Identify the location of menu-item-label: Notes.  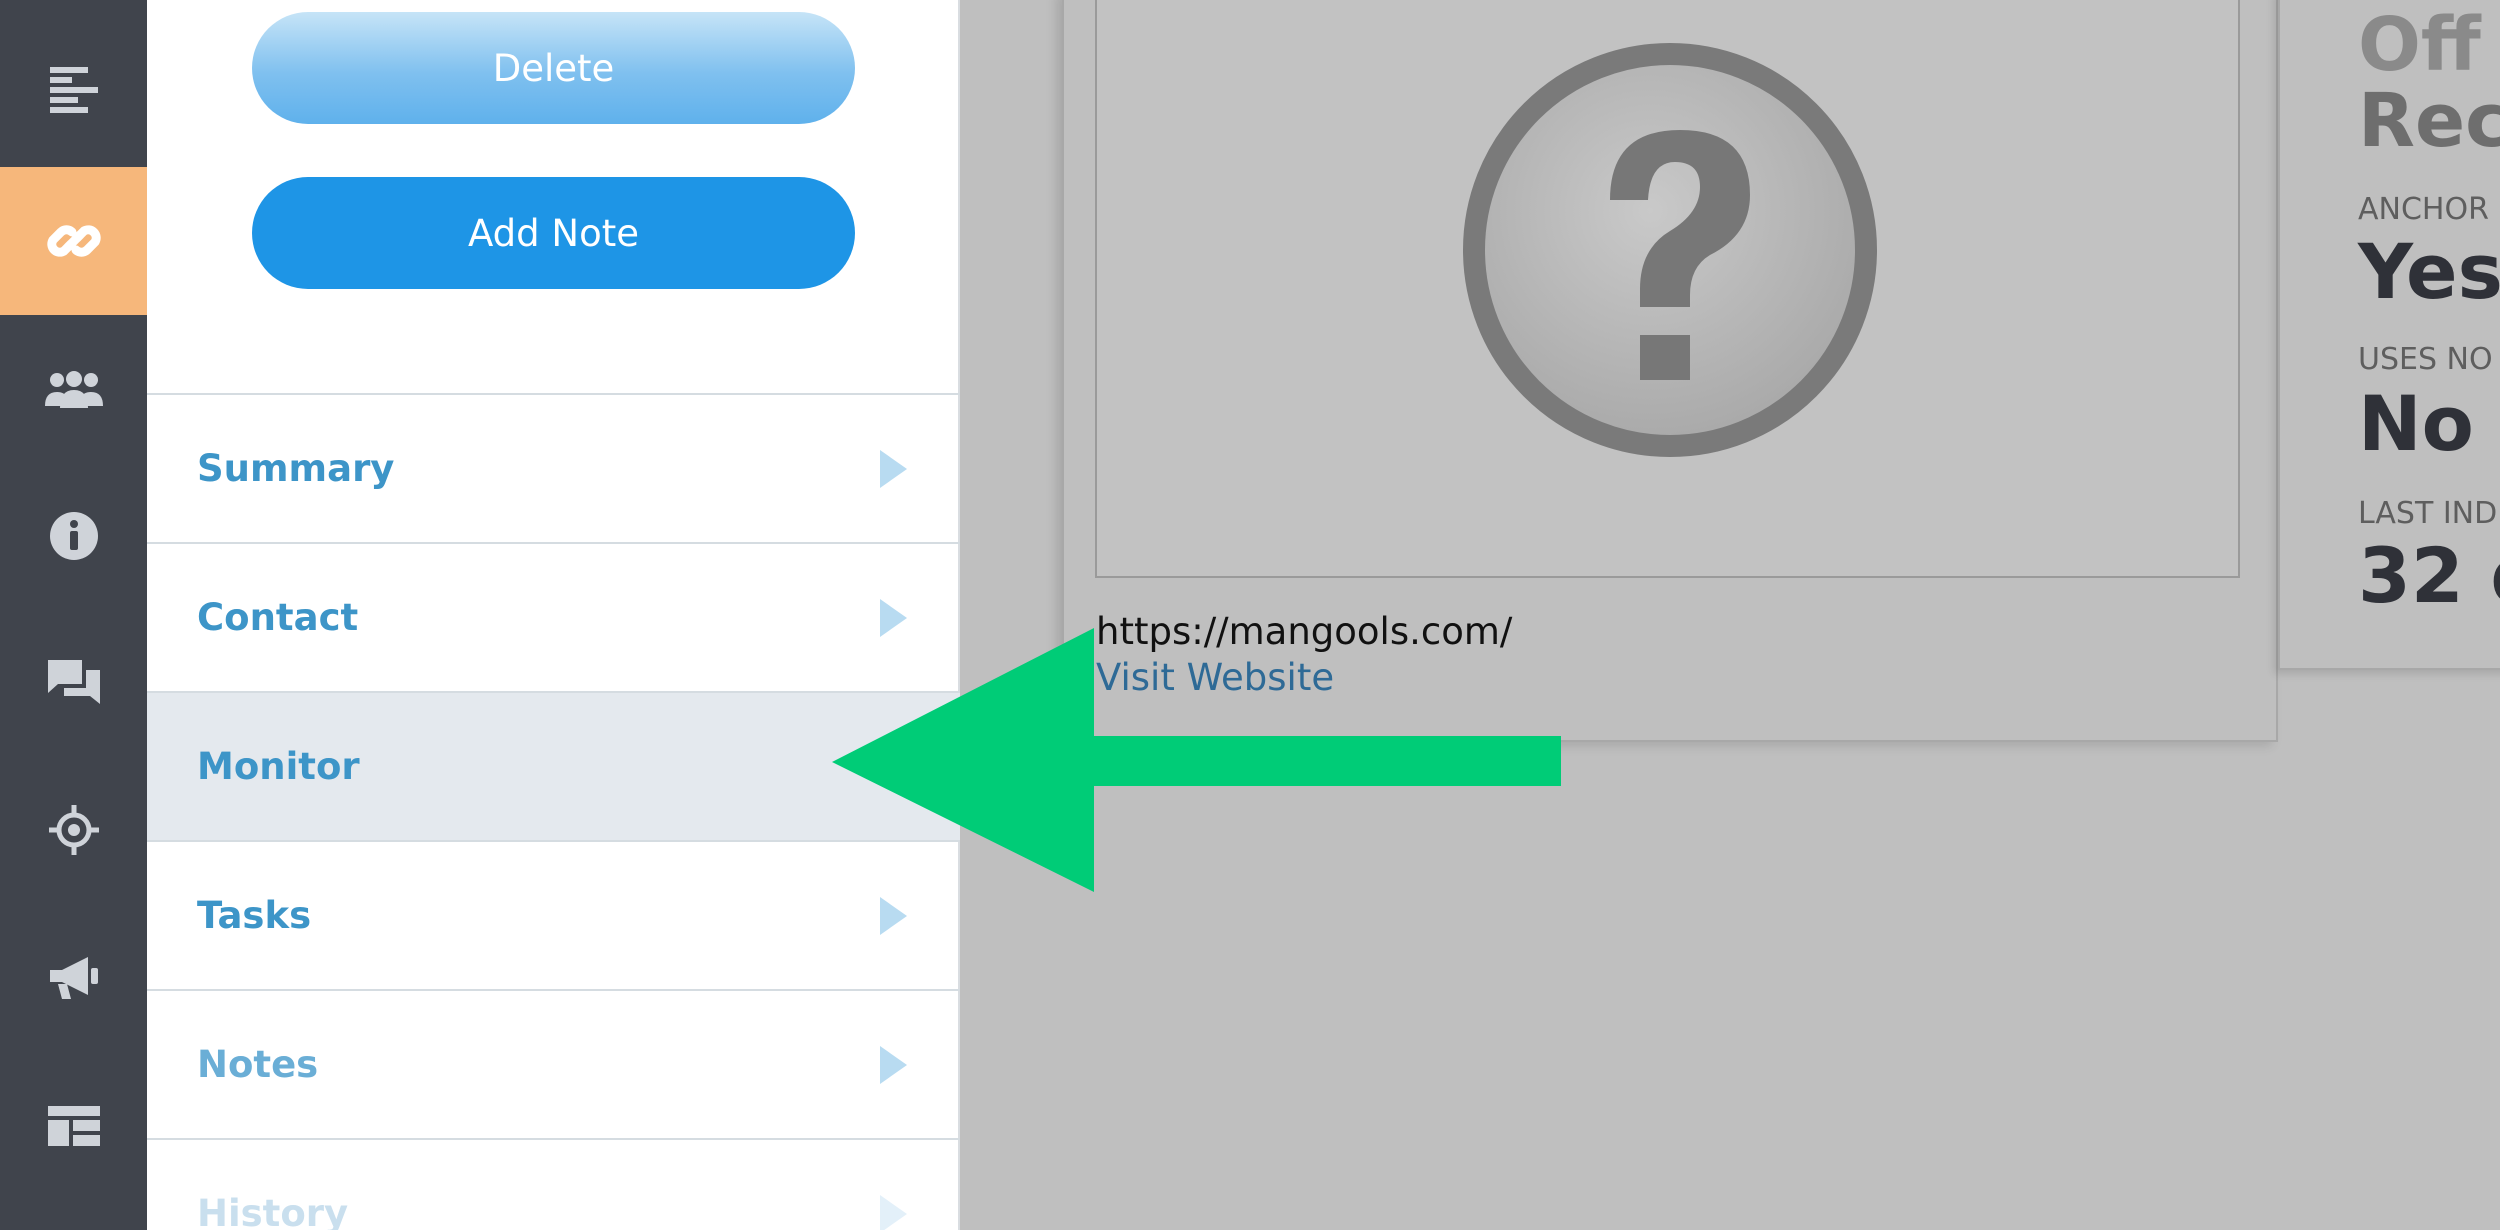
(258, 1064).